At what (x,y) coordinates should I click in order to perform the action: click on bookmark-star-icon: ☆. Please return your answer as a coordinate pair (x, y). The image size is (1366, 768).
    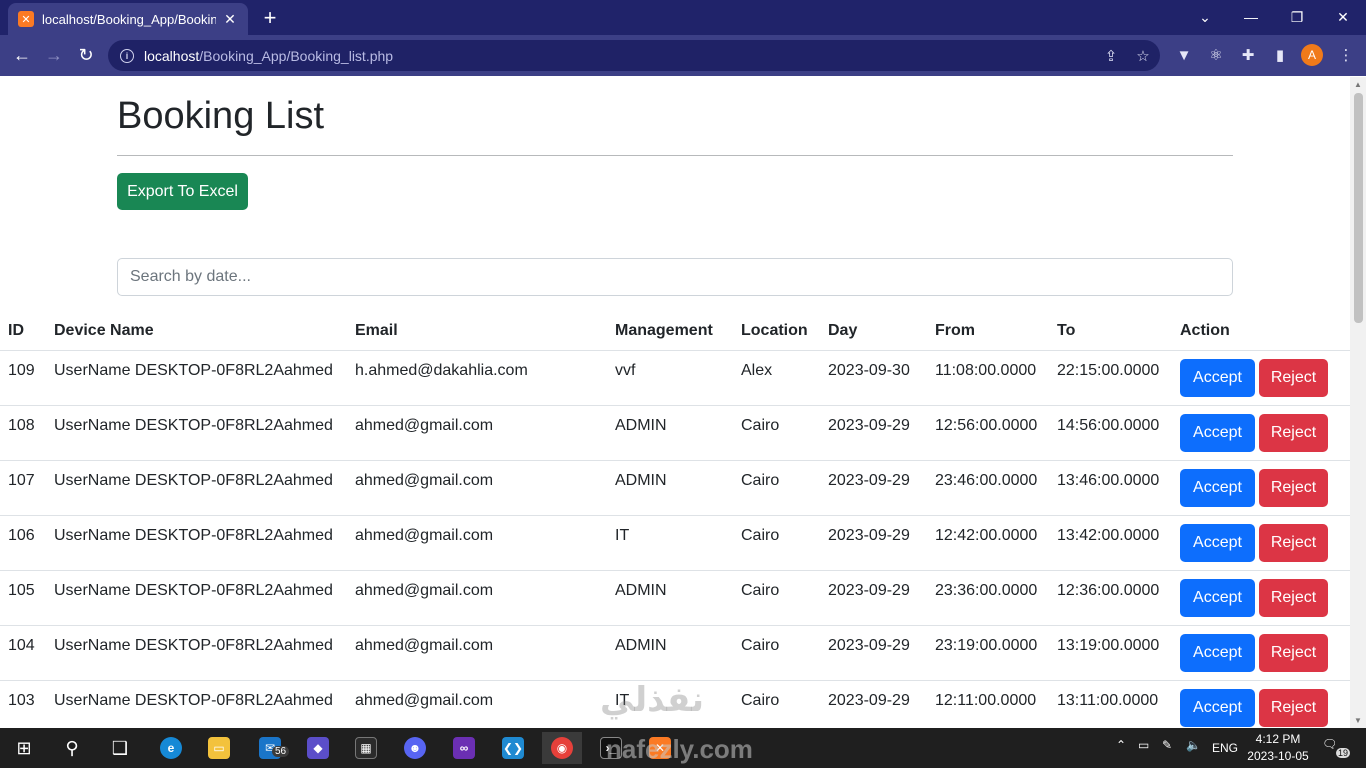
    Looking at the image, I should click on (1143, 56).